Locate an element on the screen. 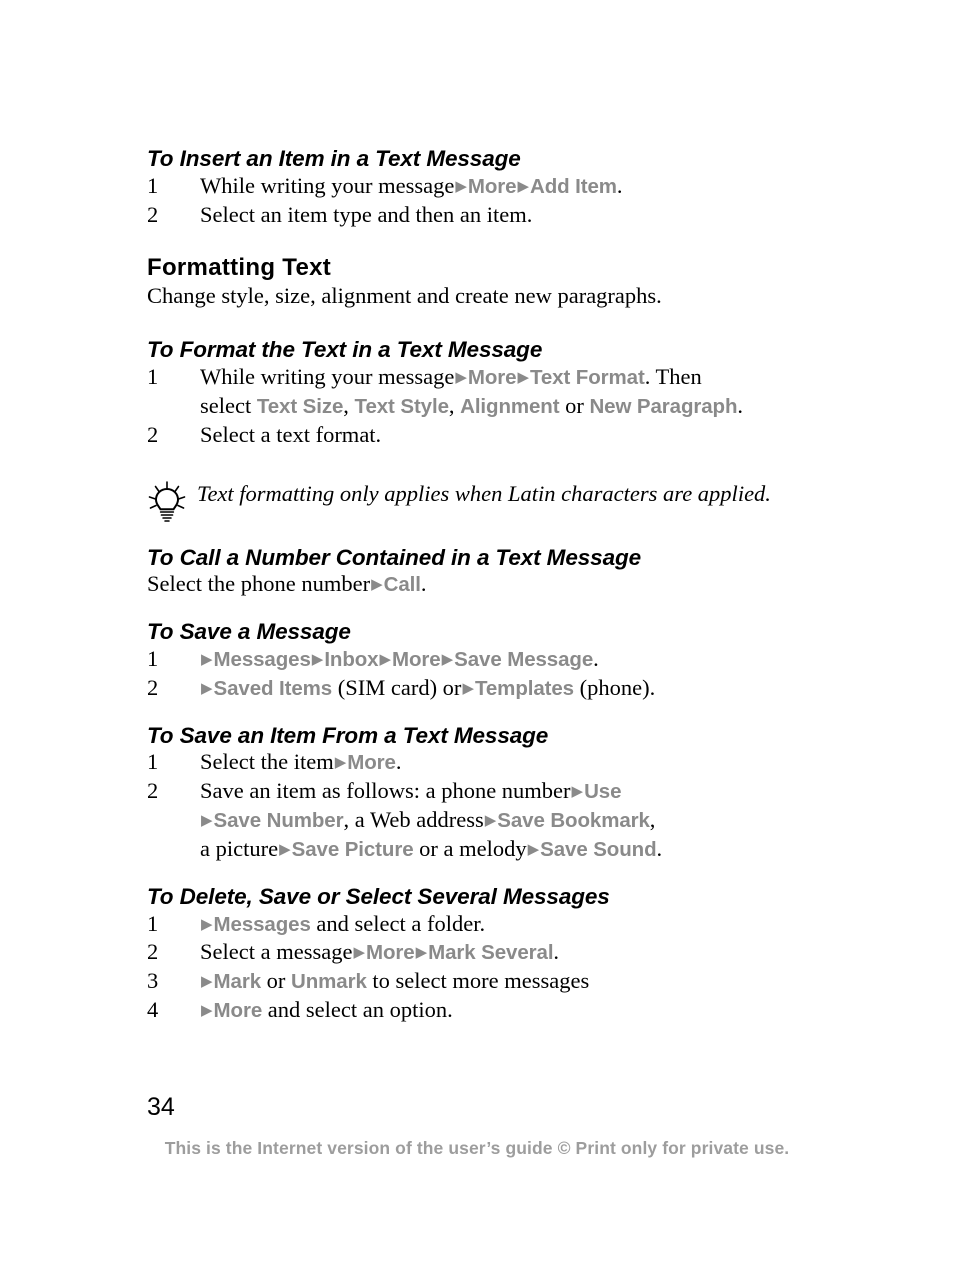 This screenshot has height=1269, width=954. step-item: 3 ▶Mark or Unmark to select more messages is located at coordinates (492, 981).